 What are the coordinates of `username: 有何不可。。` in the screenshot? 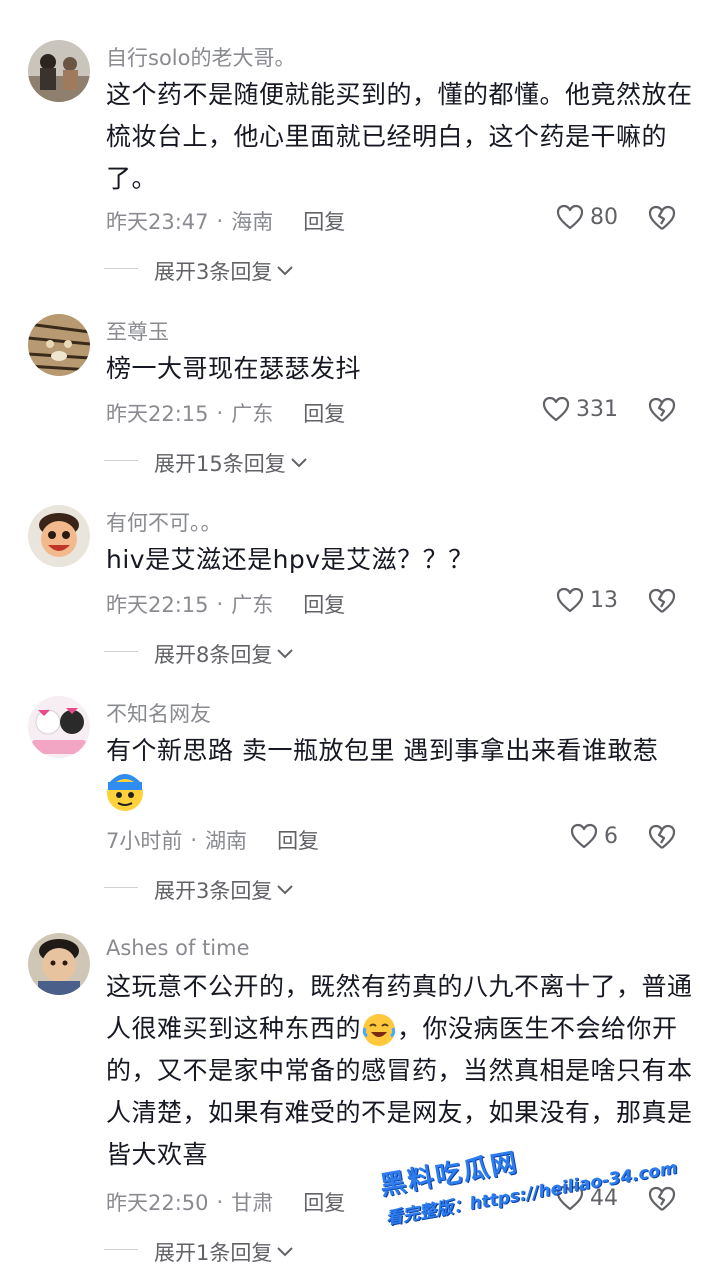 It's located at (164, 522).